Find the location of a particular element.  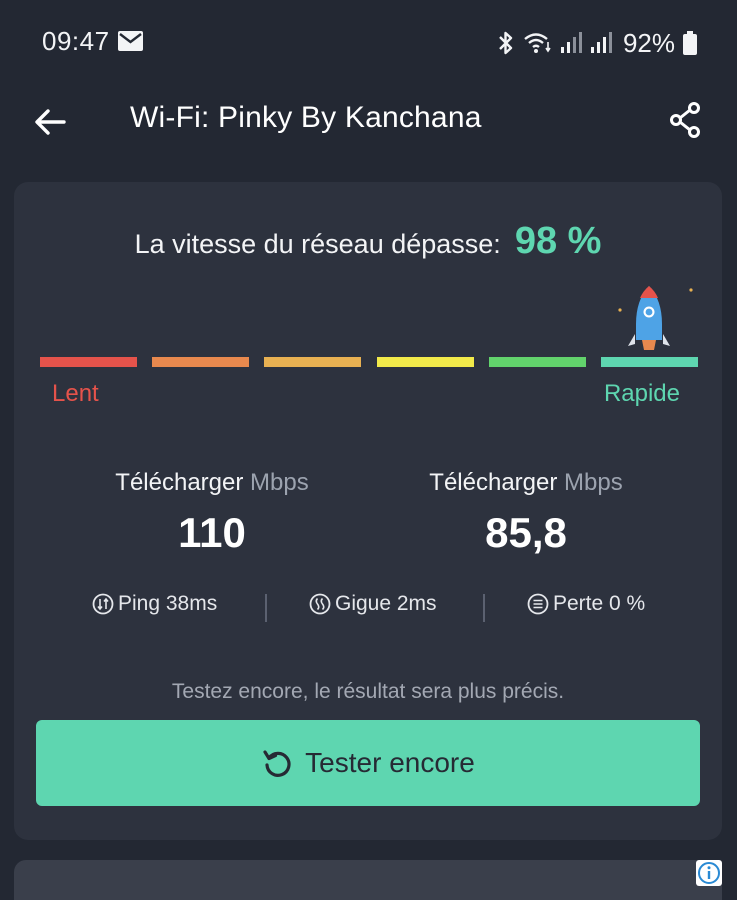

loss-stat: Perte 0 % is located at coordinates (586, 604).